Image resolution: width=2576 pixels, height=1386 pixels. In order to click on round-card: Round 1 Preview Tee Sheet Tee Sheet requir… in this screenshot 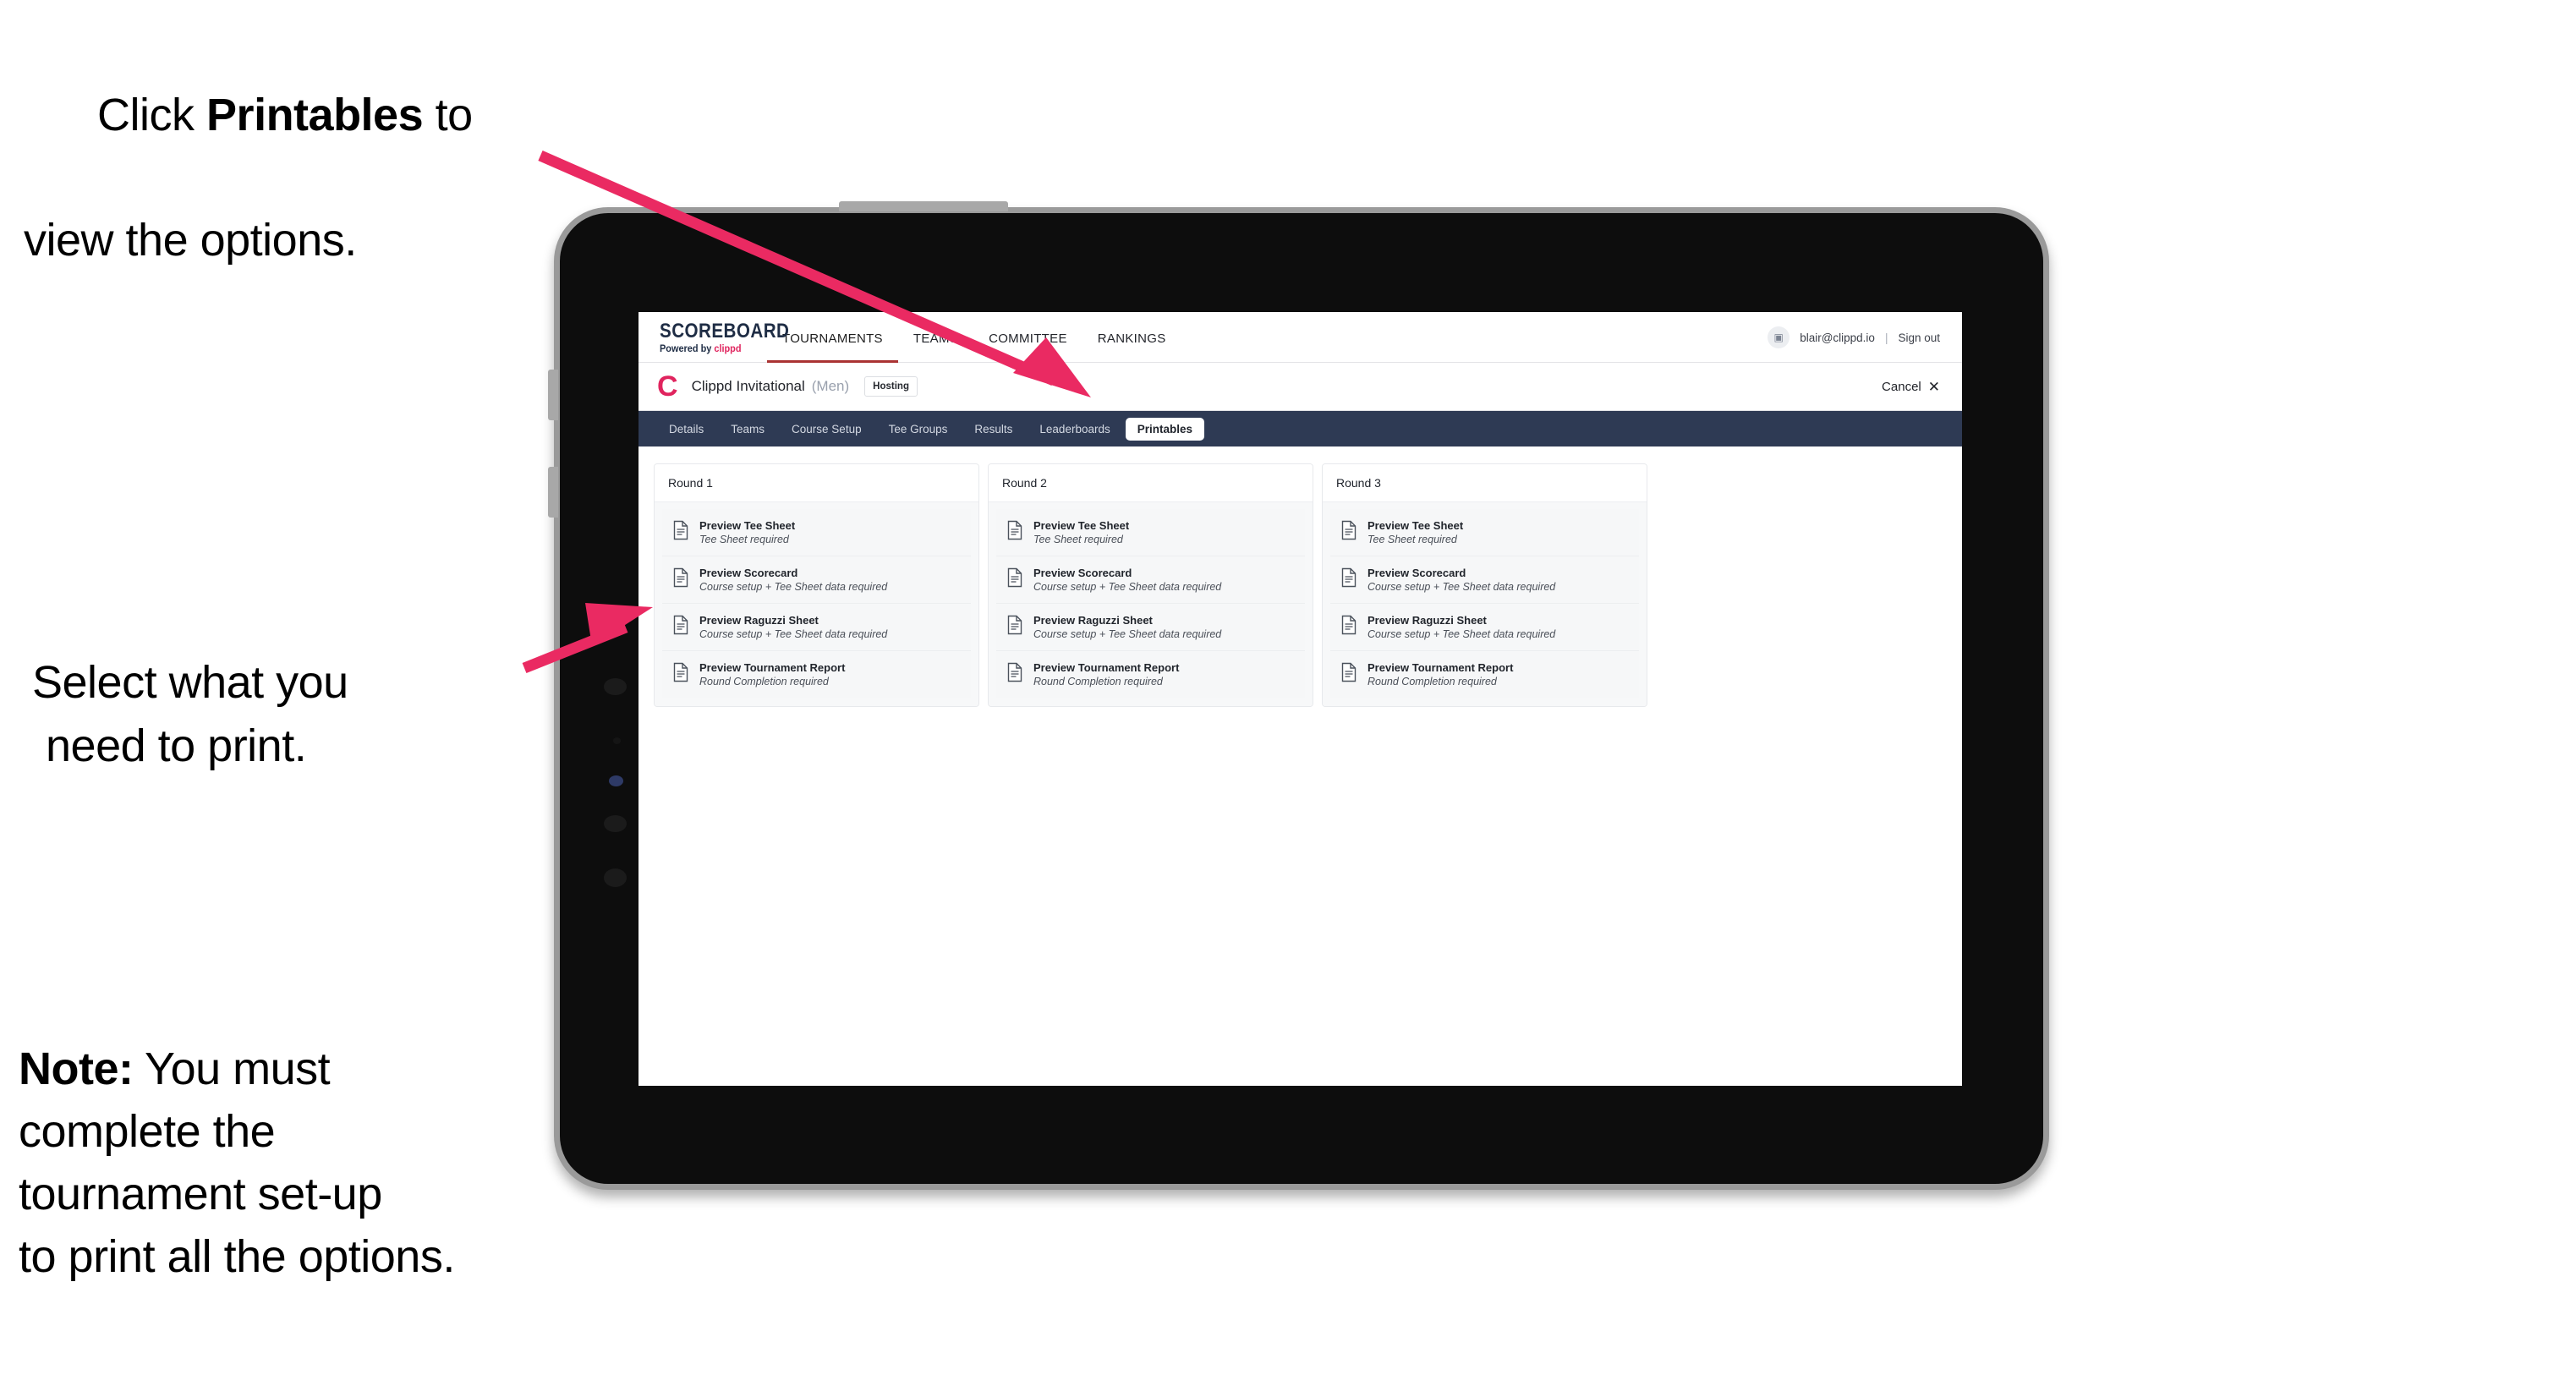, I will do `click(816, 585)`.